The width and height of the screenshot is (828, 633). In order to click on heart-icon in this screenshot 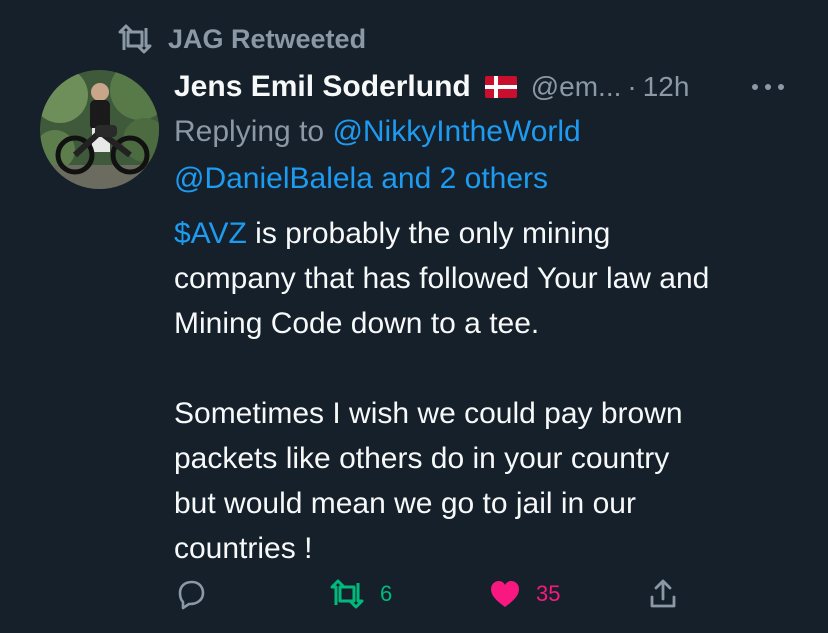, I will do `click(505, 594)`.